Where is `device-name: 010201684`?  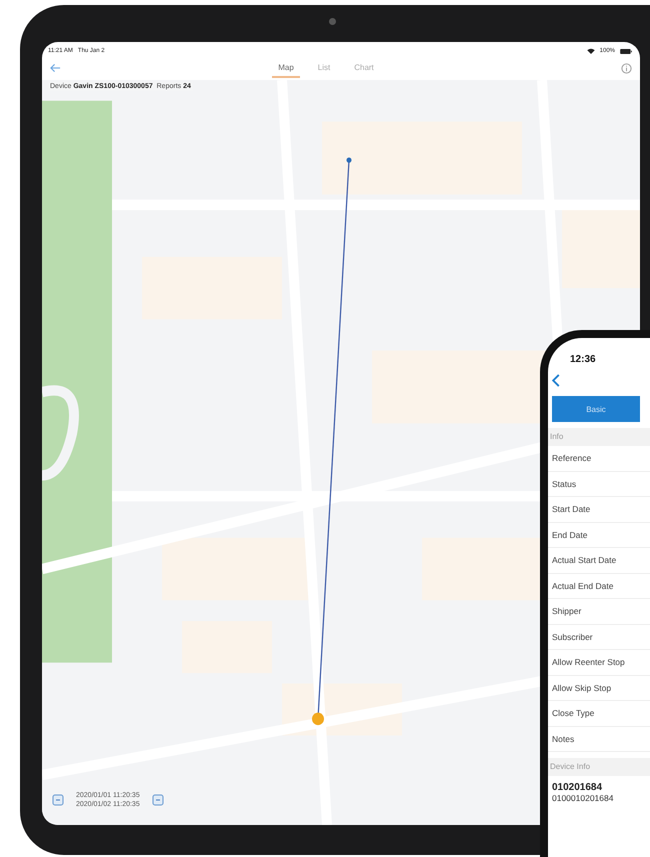 device-name: 010201684 is located at coordinates (578, 787).